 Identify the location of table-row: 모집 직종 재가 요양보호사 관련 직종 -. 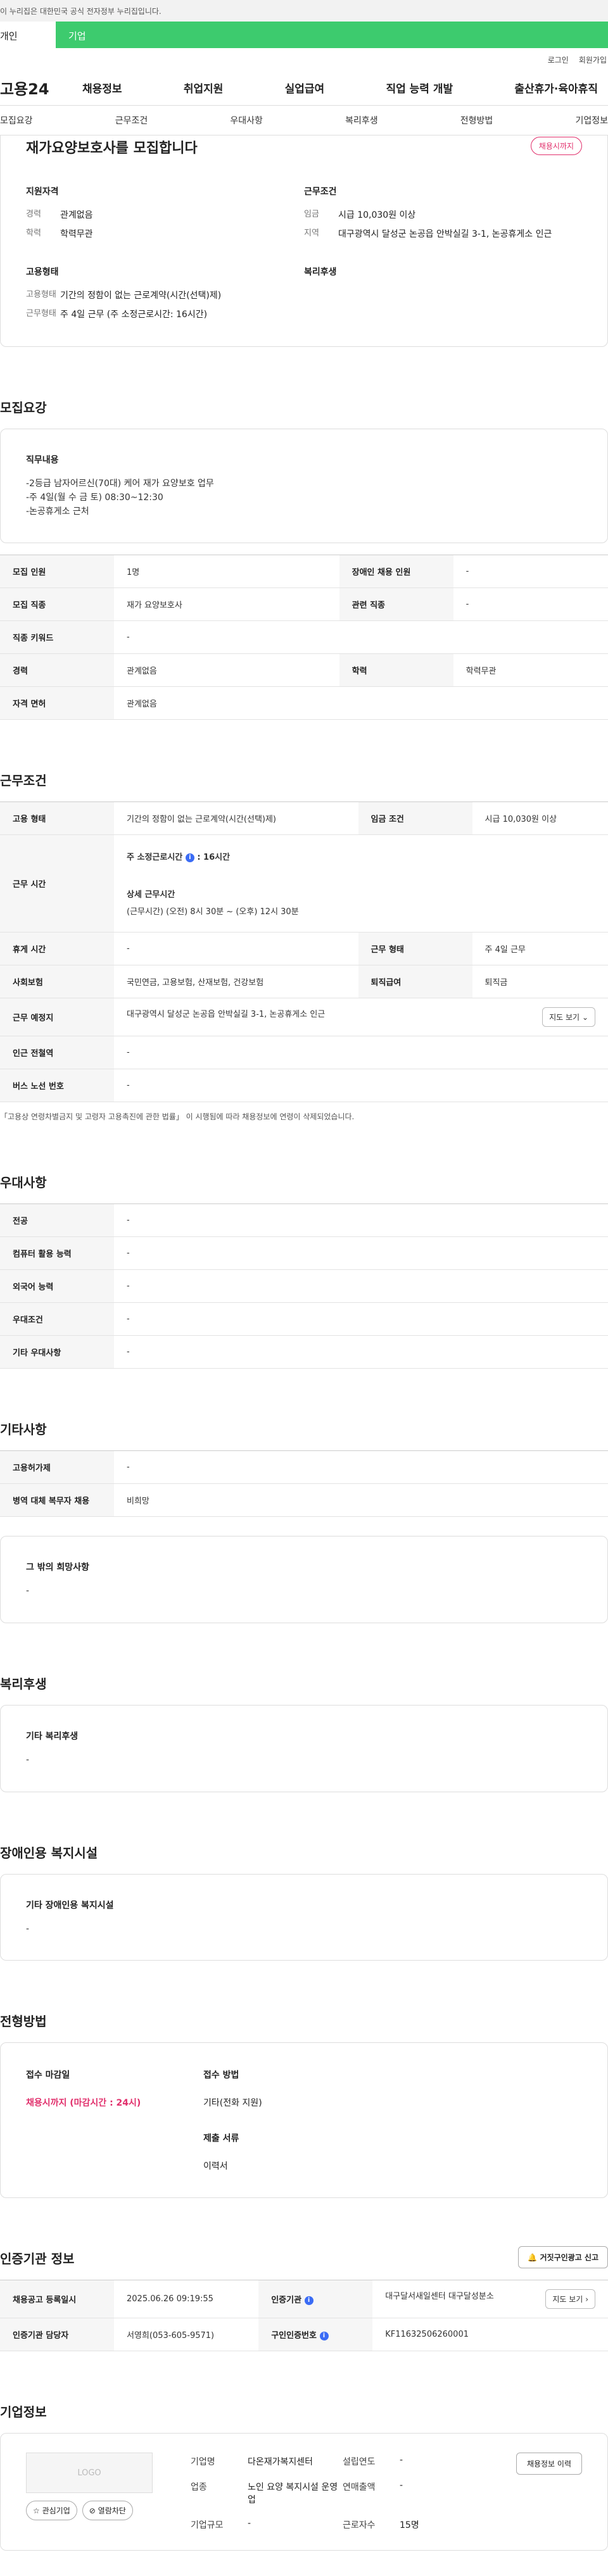
(304, 604).